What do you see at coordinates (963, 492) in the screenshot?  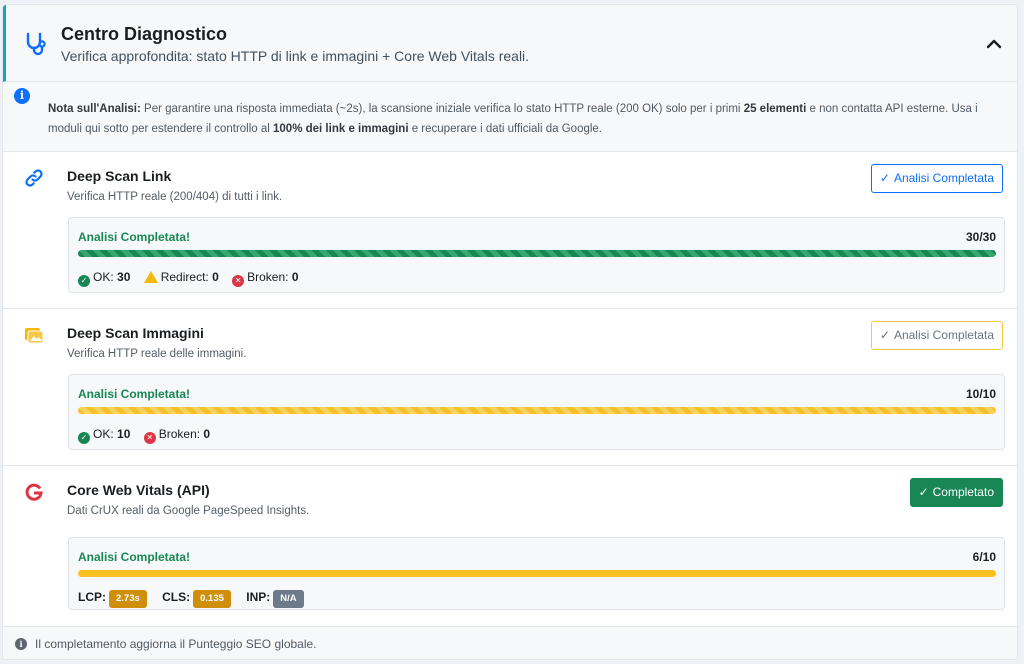 I see `button-label: Completato` at bounding box center [963, 492].